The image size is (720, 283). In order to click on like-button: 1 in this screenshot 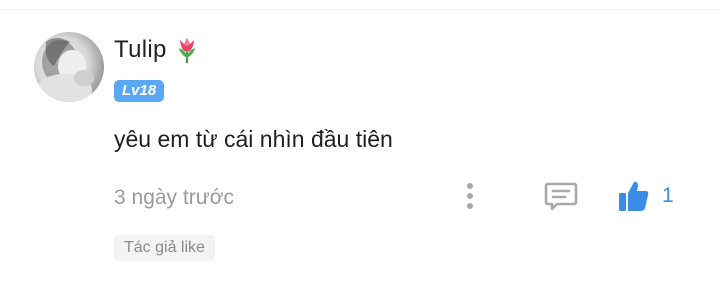, I will do `click(646, 196)`.